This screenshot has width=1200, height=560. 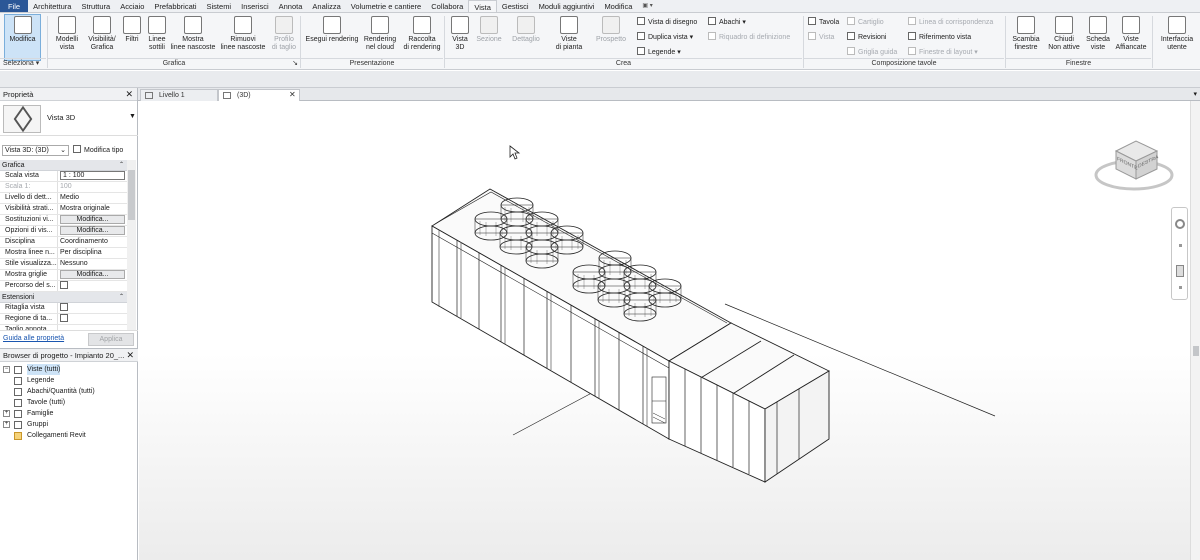 What do you see at coordinates (92, 264) in the screenshot?
I see `prop-value: Nessuno` at bounding box center [92, 264].